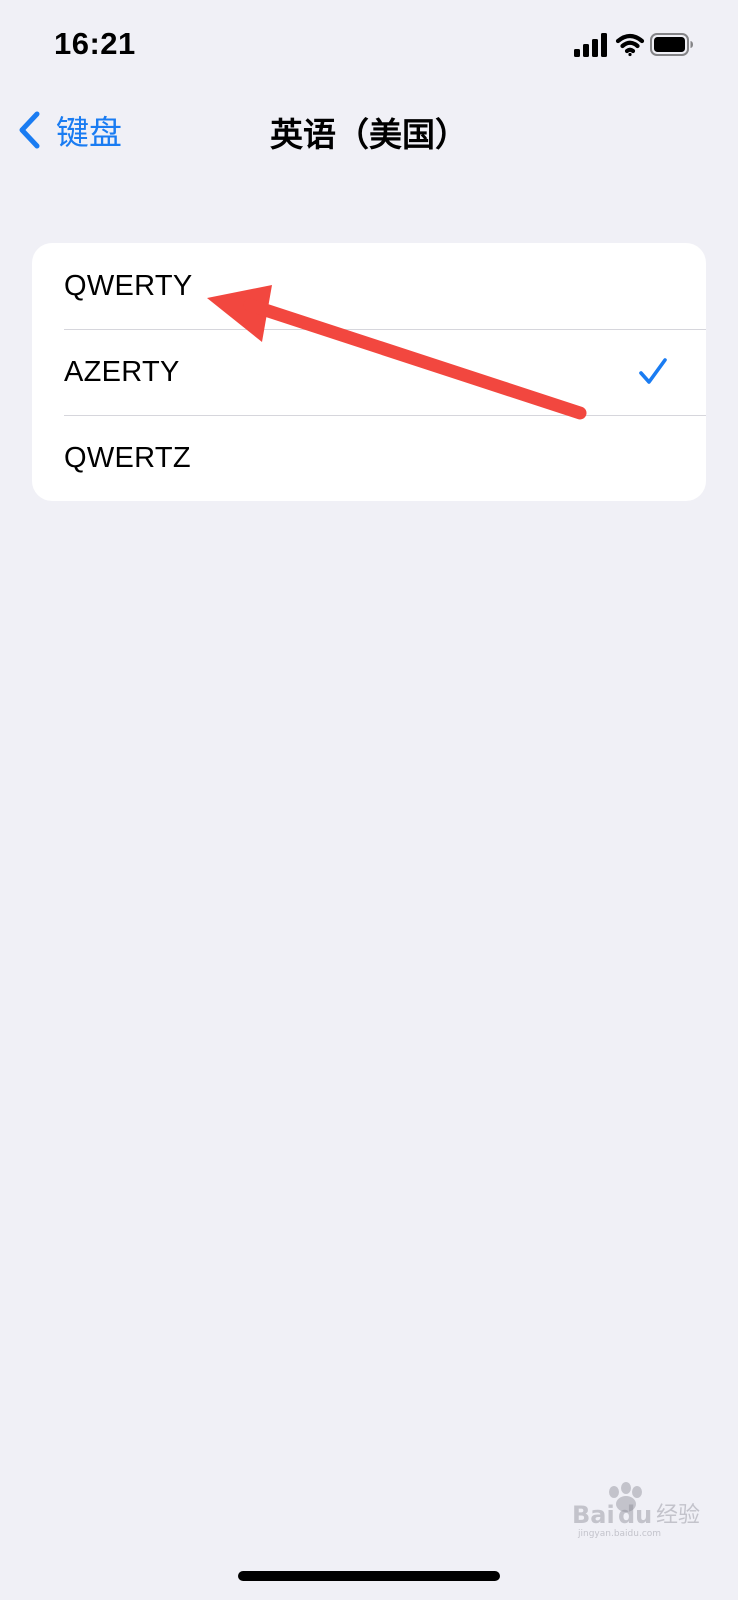  Describe the element at coordinates (653, 371) in the screenshot. I see `checkmark-icon` at that location.